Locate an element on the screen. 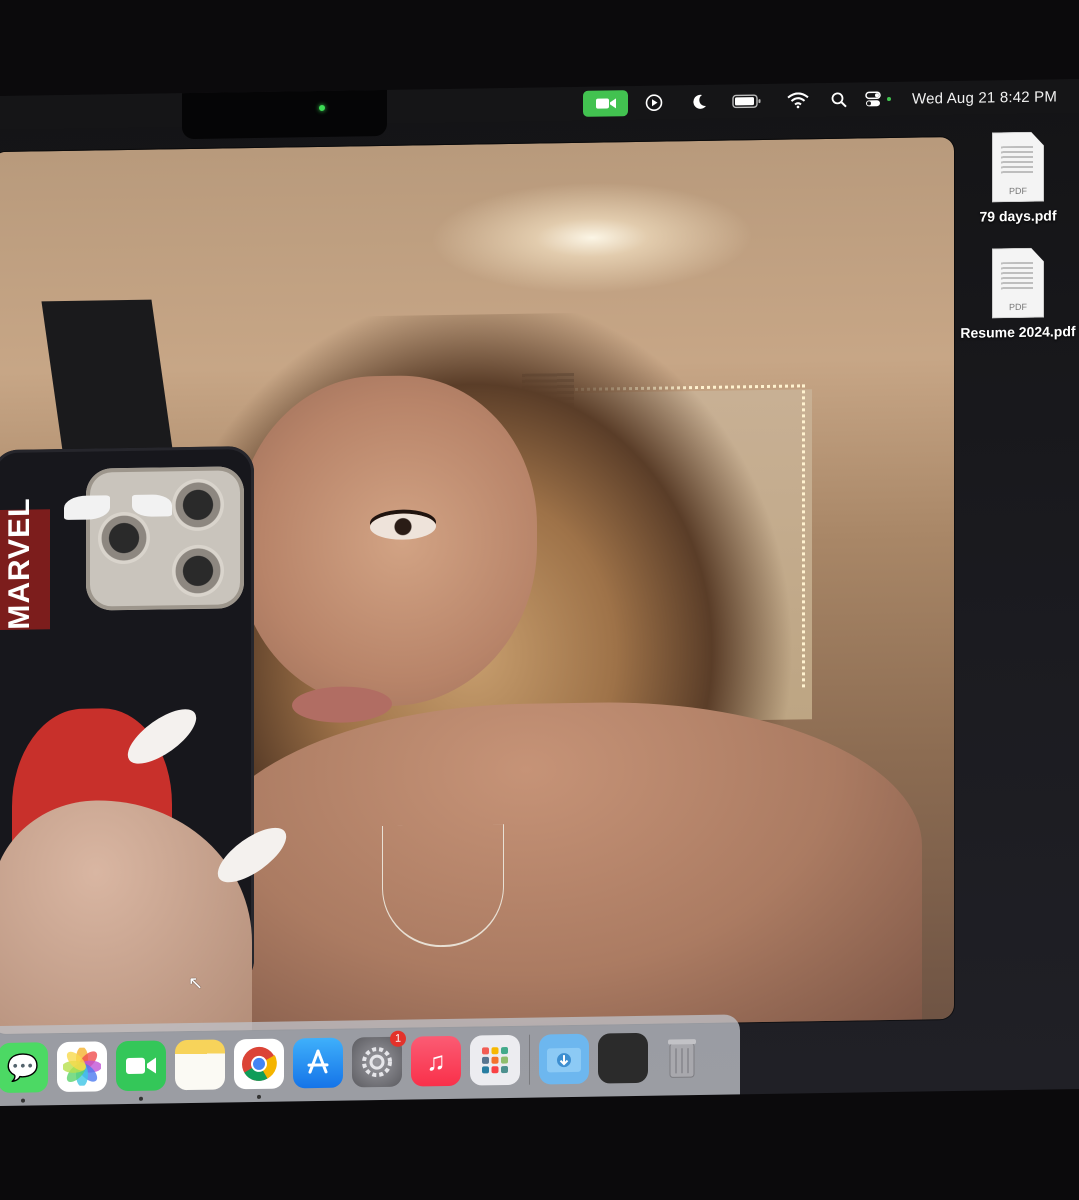 The height and width of the screenshot is (1200, 1079). desktop-file-label: Resume 2024.pdf is located at coordinates (1018, 332).